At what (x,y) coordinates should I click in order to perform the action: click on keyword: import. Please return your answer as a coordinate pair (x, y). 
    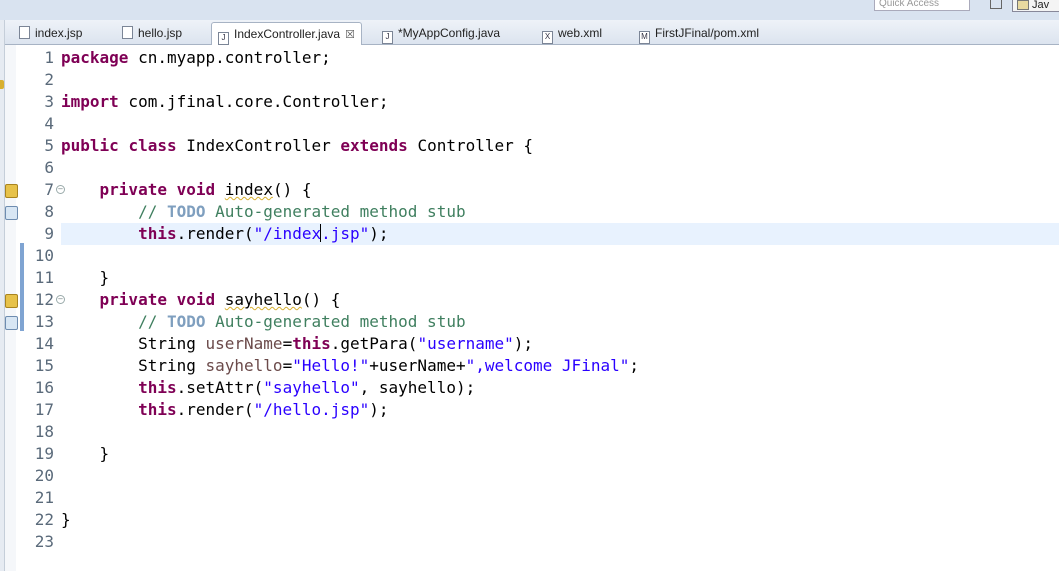
    Looking at the image, I should click on (90, 101).